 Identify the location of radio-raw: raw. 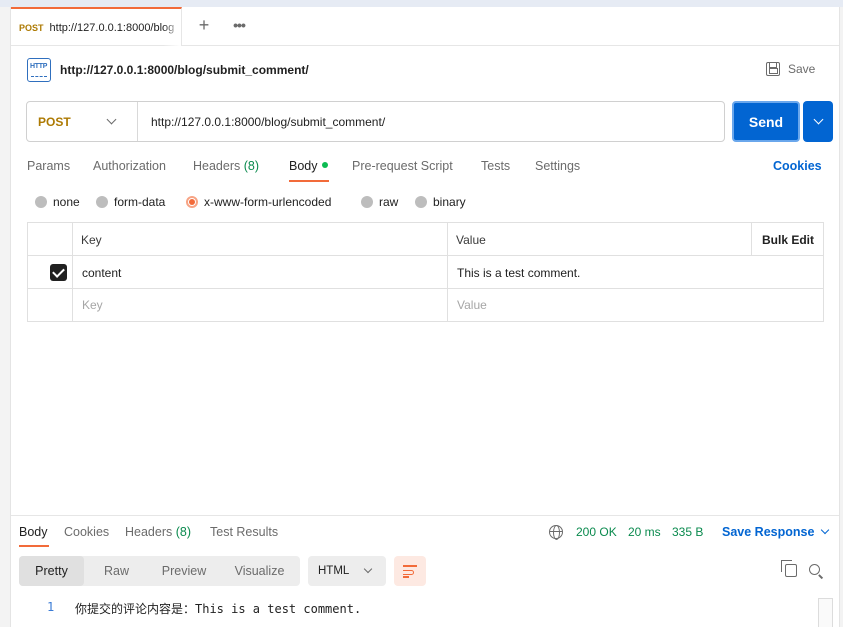
(379, 202).